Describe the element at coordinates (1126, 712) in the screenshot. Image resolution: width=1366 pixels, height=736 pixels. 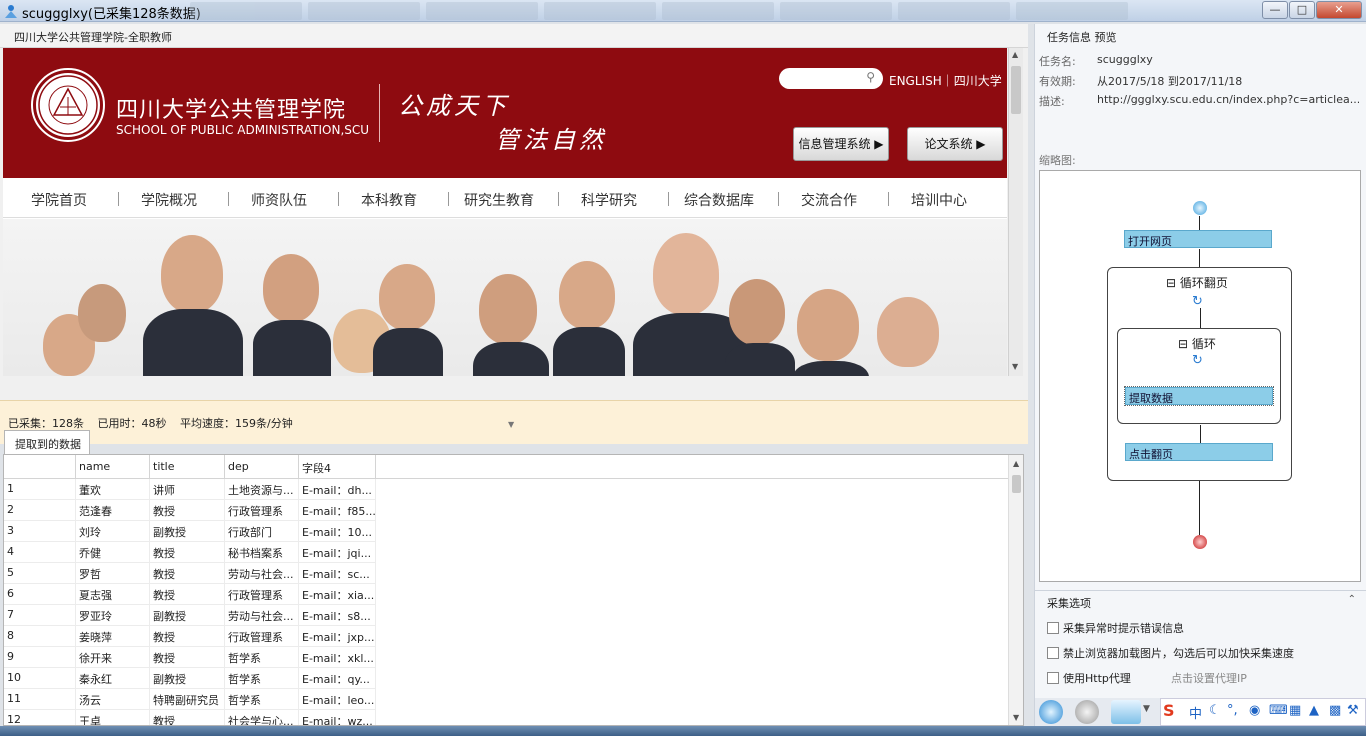
I see `export-icon` at that location.